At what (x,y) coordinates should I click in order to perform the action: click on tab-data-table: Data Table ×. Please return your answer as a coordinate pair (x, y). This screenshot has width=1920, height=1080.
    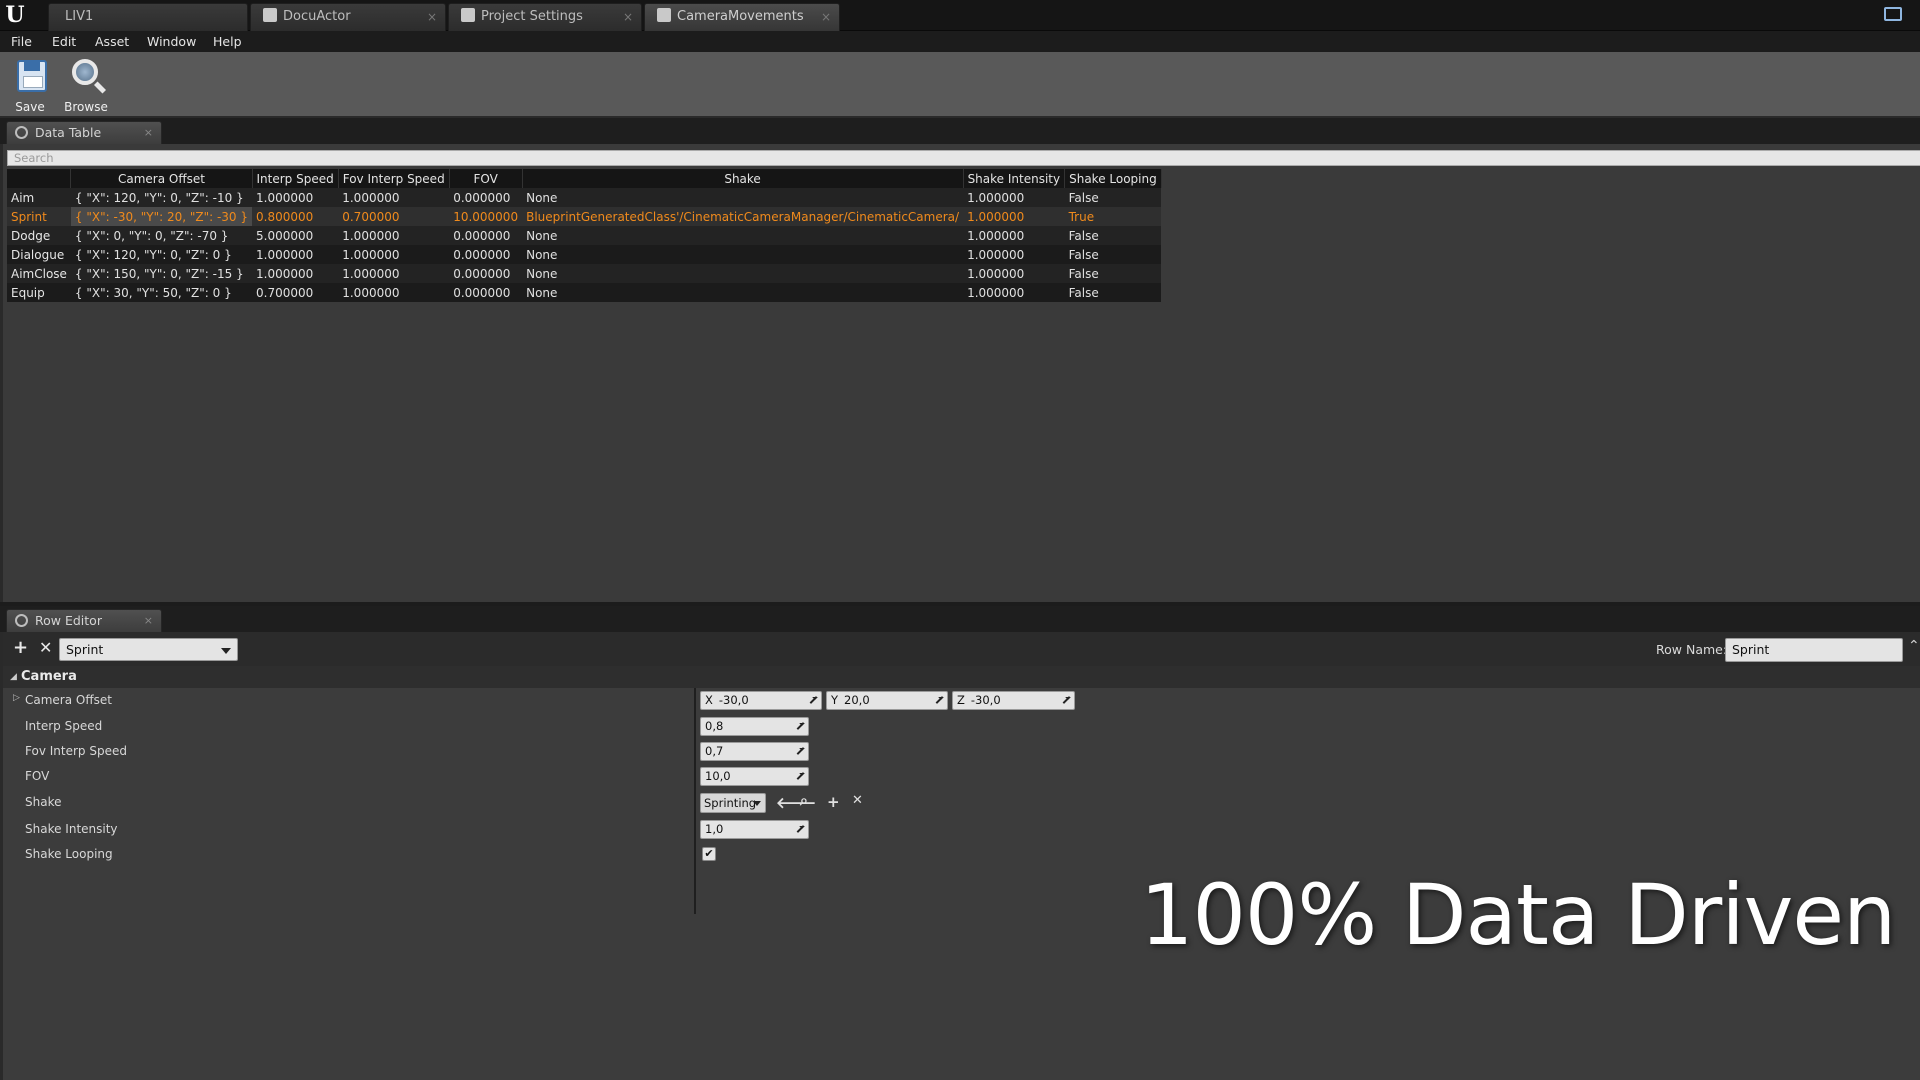
    Looking at the image, I should click on (84, 132).